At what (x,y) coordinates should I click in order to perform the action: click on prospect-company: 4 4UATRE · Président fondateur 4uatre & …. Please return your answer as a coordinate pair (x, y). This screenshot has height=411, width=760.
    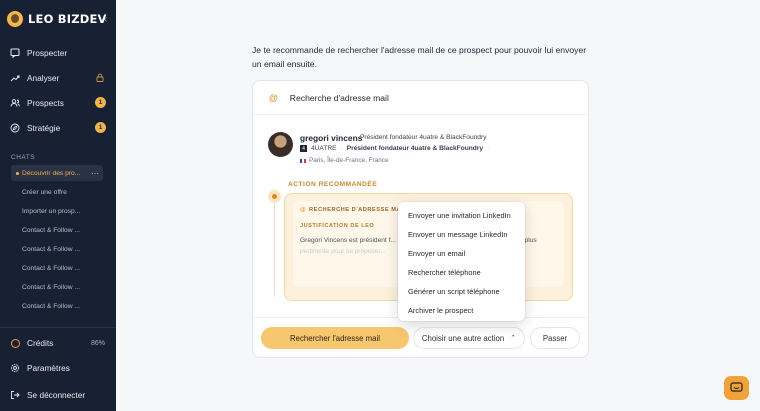
    Looking at the image, I should click on (396, 148).